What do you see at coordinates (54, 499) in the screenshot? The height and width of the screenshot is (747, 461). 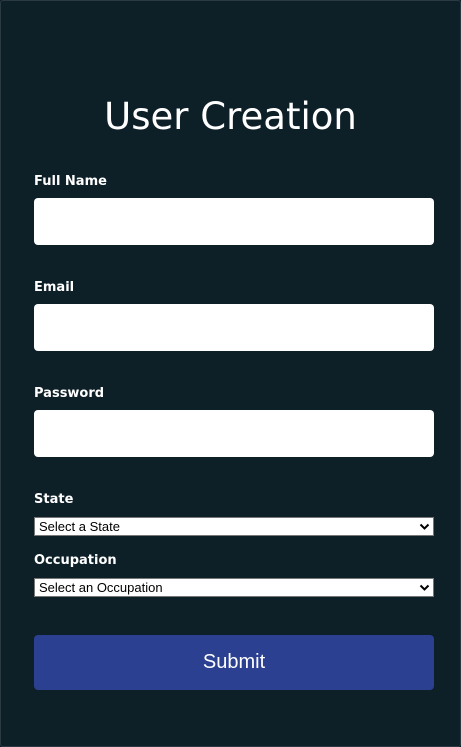 I see `state-label: State` at bounding box center [54, 499].